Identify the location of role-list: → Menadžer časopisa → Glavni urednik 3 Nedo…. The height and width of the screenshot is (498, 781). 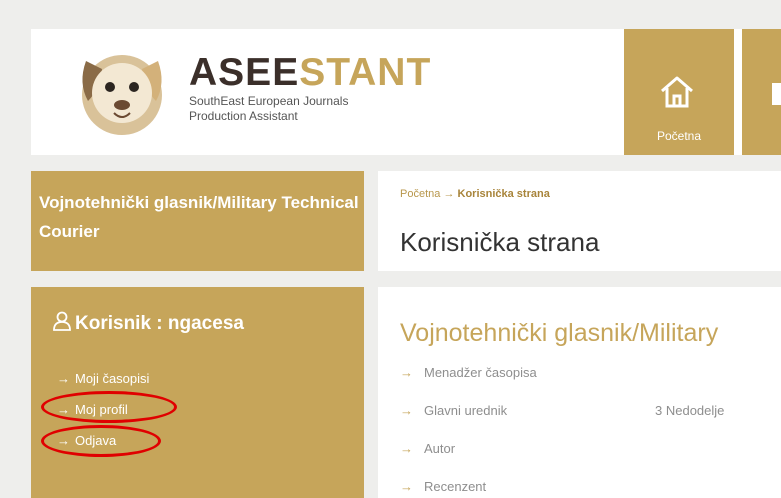
(562, 431).